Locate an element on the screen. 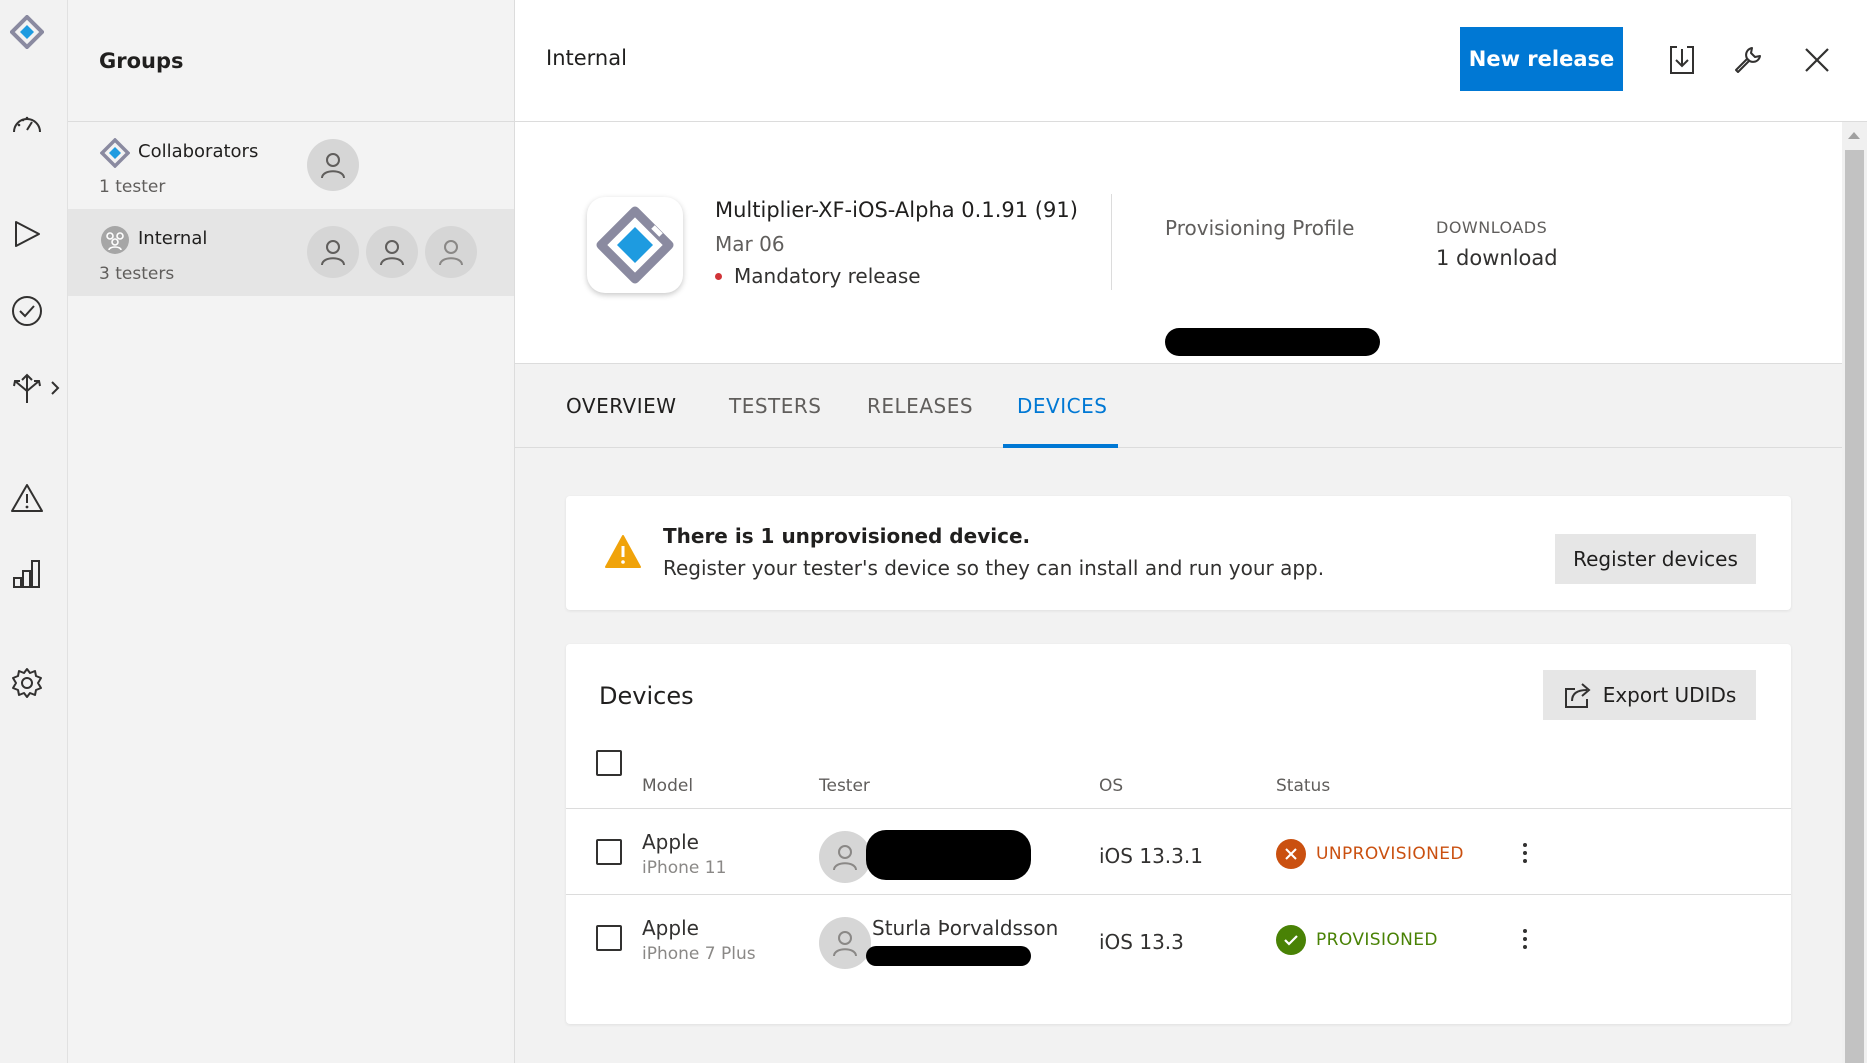 Image resolution: width=1867 pixels, height=1063 pixels. column-header-tester: Tester is located at coordinates (844, 786).